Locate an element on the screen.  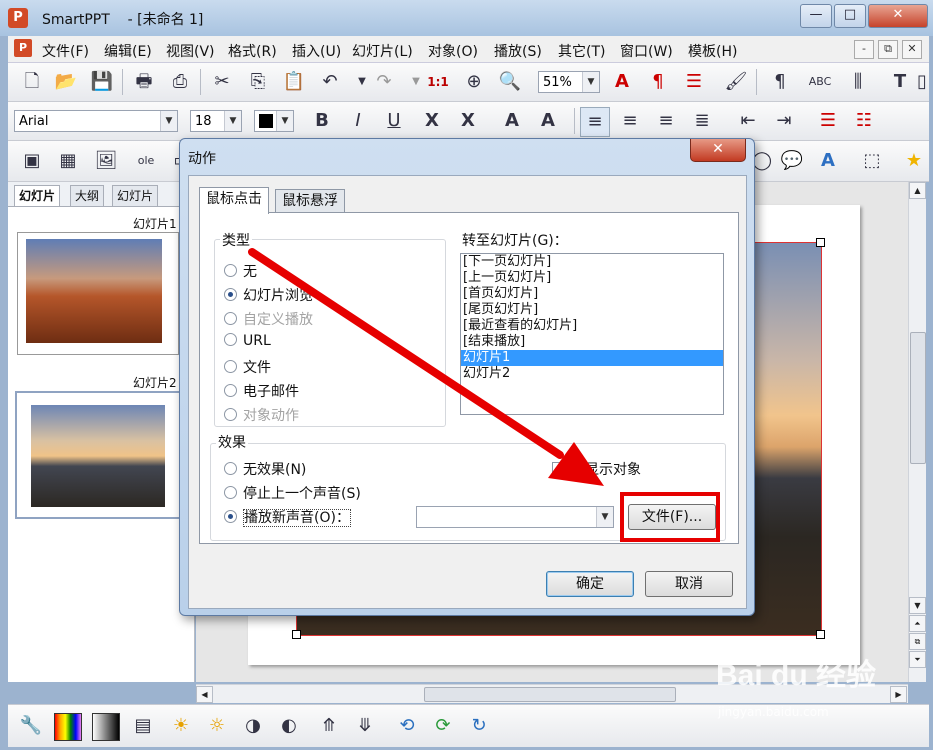
watermark-url: jingyan.baidu.com is located at coordinates (773, 712).